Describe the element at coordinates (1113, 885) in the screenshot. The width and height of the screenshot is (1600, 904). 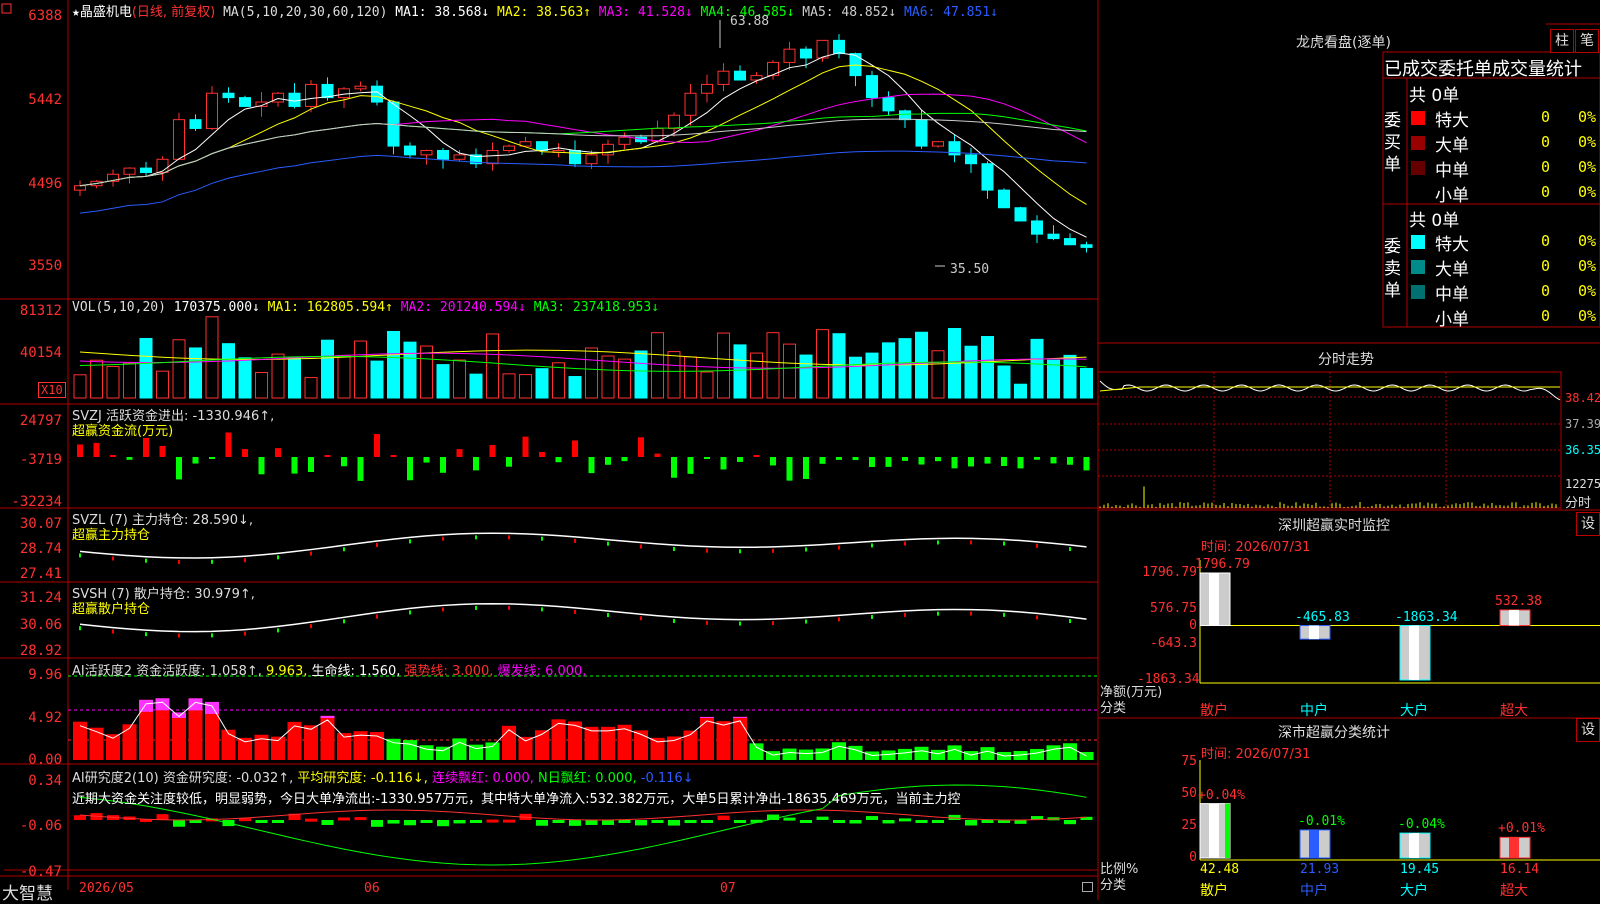
I see `classify-xlabel: 分类` at that location.